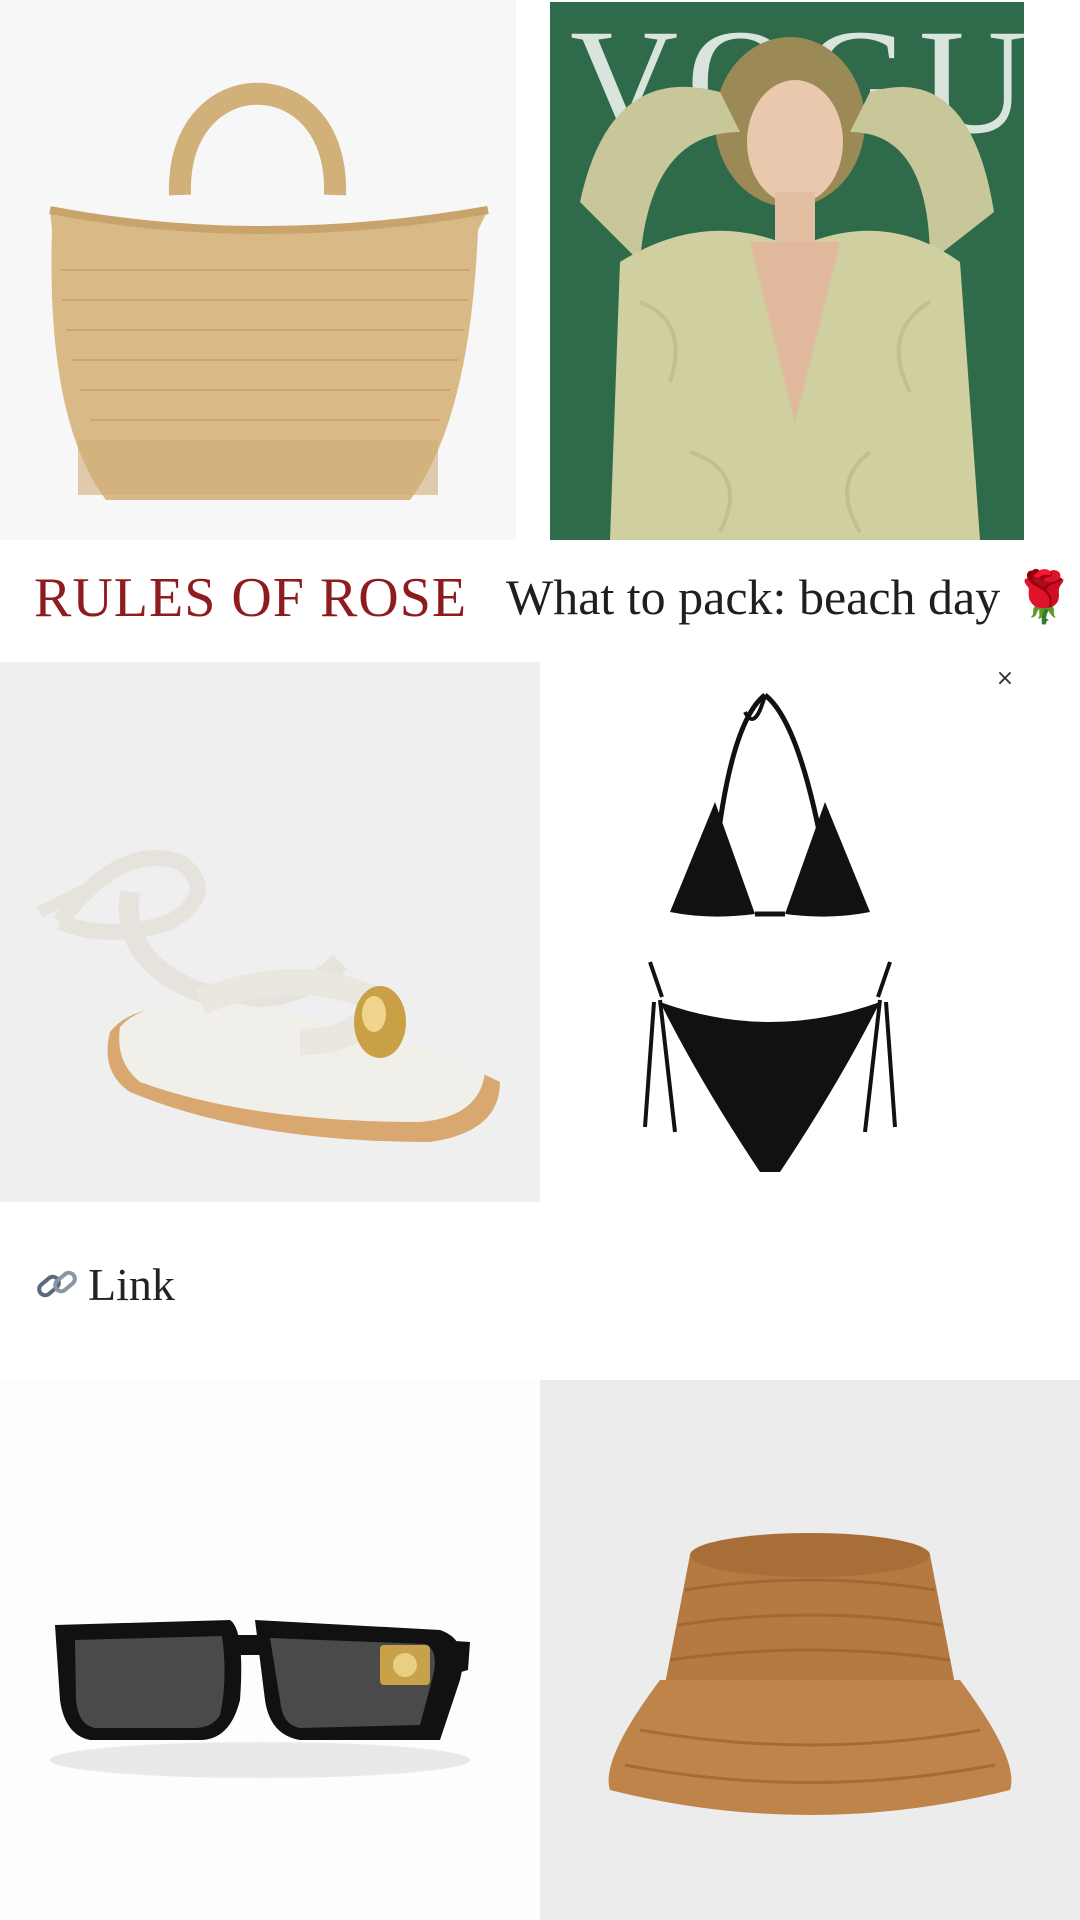 Image resolution: width=1080 pixels, height=1920 pixels. What do you see at coordinates (270, 1650) in the screenshot?
I see `sunglasses-image` at bounding box center [270, 1650].